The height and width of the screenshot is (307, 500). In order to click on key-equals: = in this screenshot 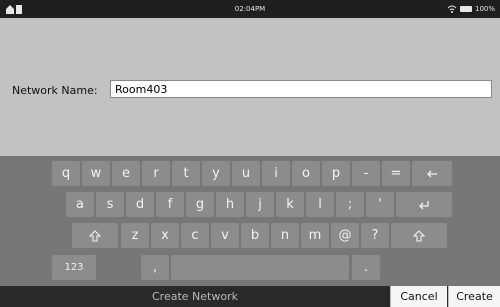, I will do `click(396, 173)`.